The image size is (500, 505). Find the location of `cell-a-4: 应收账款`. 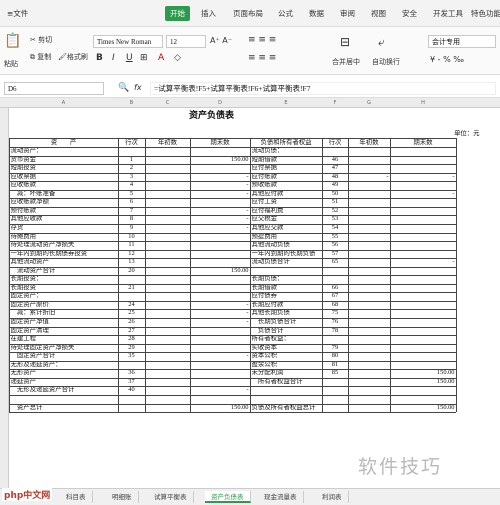

cell-a-4: 应收账款 is located at coordinates (64, 185).